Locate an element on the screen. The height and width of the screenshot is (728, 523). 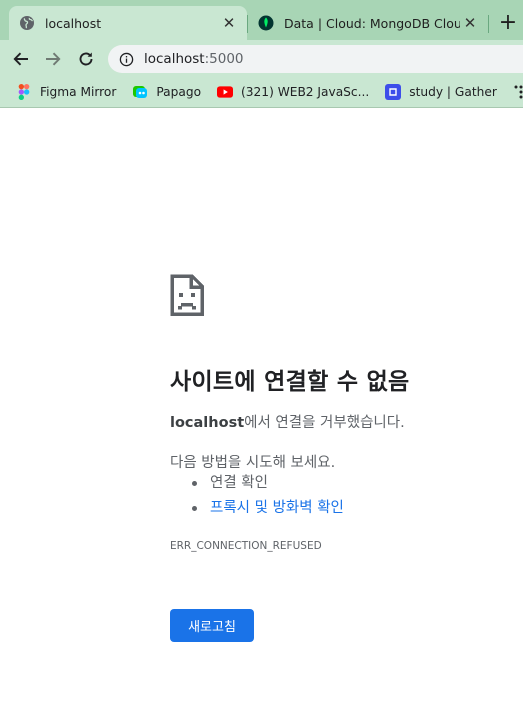
forward-arrow-icon is located at coordinates (53, 59).